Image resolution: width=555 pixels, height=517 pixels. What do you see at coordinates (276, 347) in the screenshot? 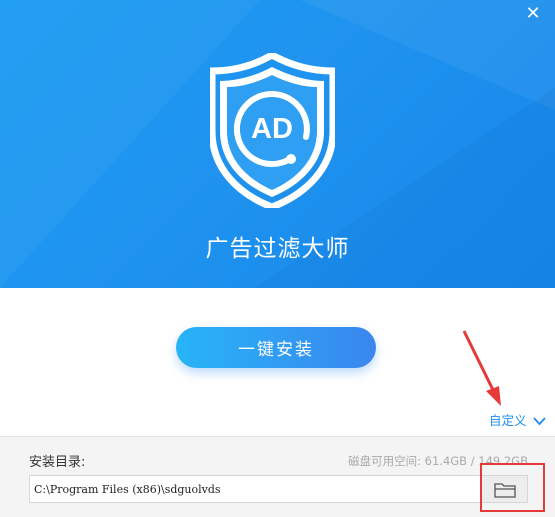
I see `one-click-install-button: 一键安装` at bounding box center [276, 347].